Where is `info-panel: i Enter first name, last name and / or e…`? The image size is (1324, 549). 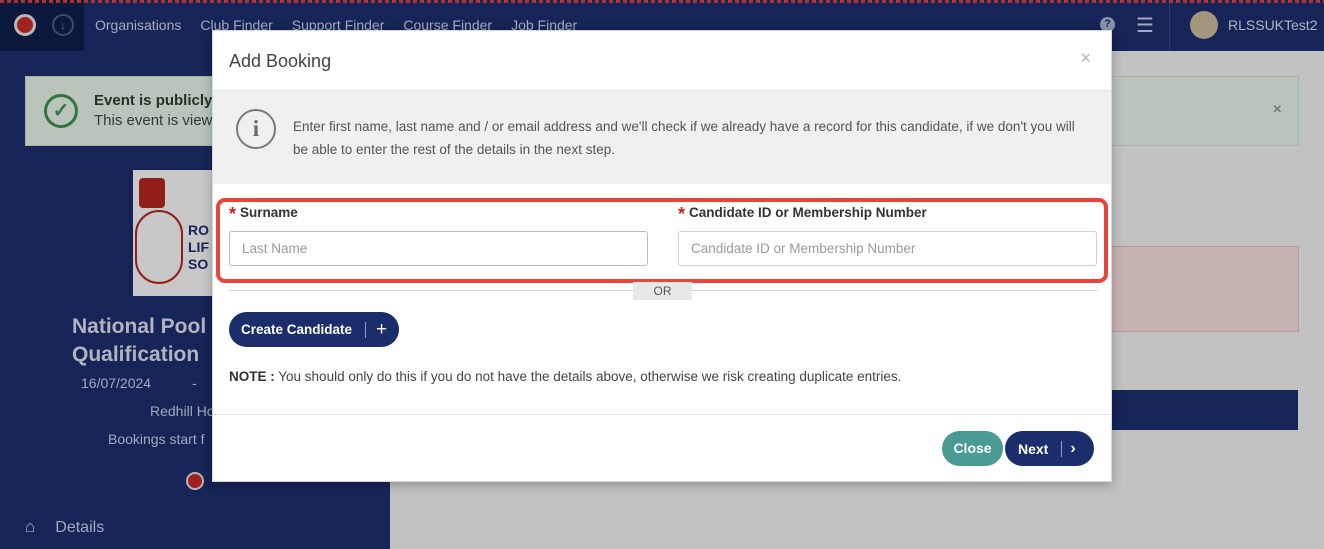
info-panel: i Enter first name, last name and / or e… is located at coordinates (662, 137).